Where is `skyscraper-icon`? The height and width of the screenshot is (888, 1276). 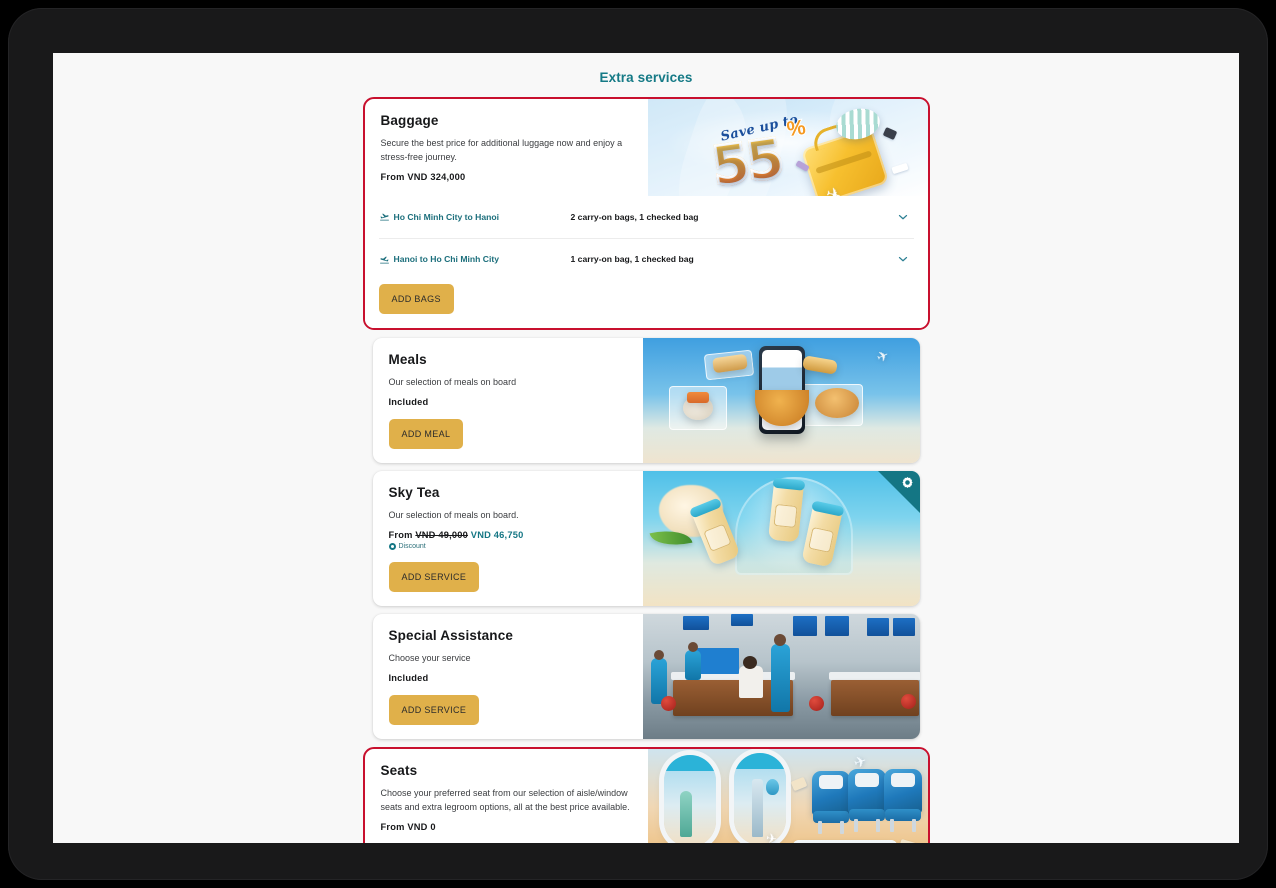 skyscraper-icon is located at coordinates (757, 807).